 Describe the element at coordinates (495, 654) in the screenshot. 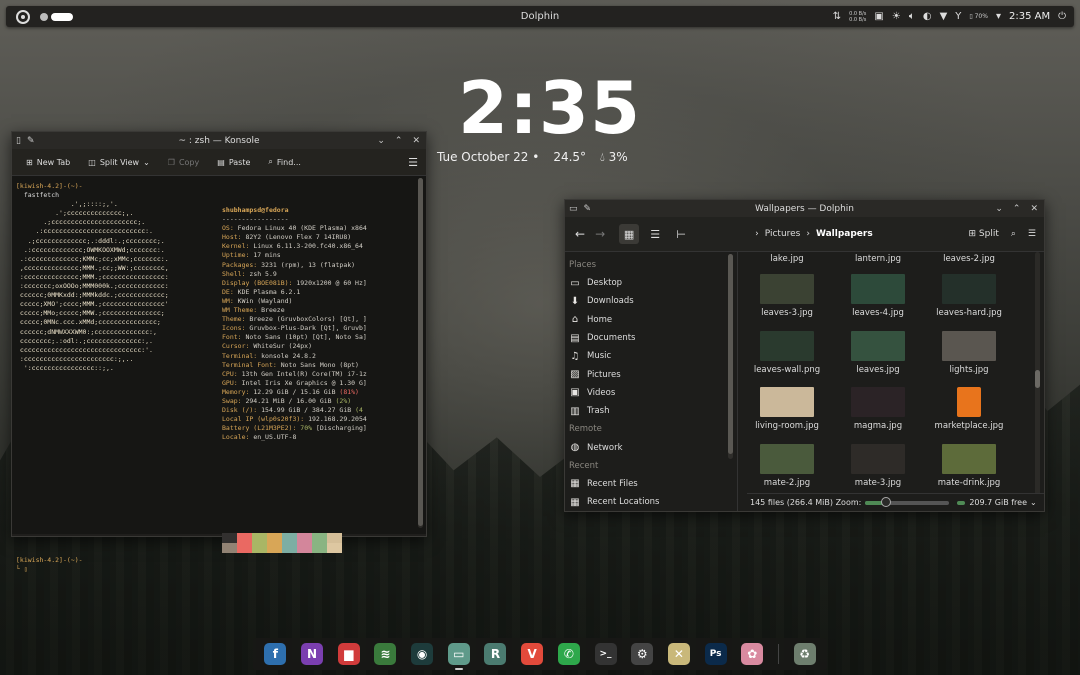

I see `r-app-icon: R` at that location.